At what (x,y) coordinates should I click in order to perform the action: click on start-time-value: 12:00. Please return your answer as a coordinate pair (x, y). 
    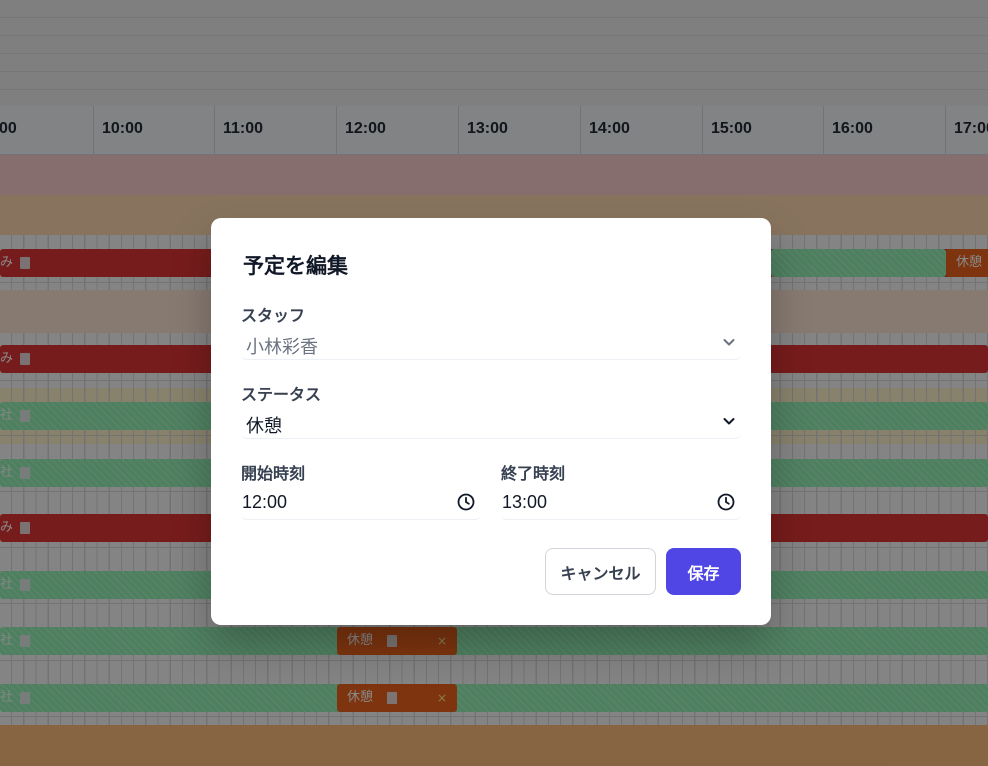
    Looking at the image, I should click on (265, 502).